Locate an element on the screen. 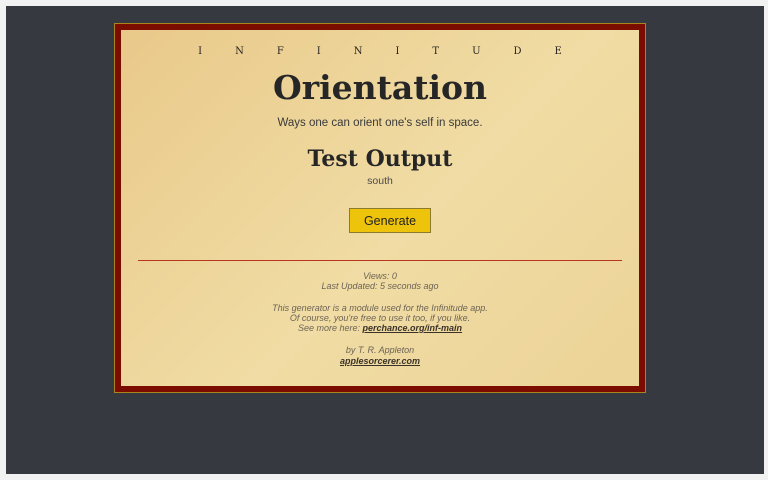 The image size is (768, 480). author-site: applesorcerer.com is located at coordinates (380, 361).